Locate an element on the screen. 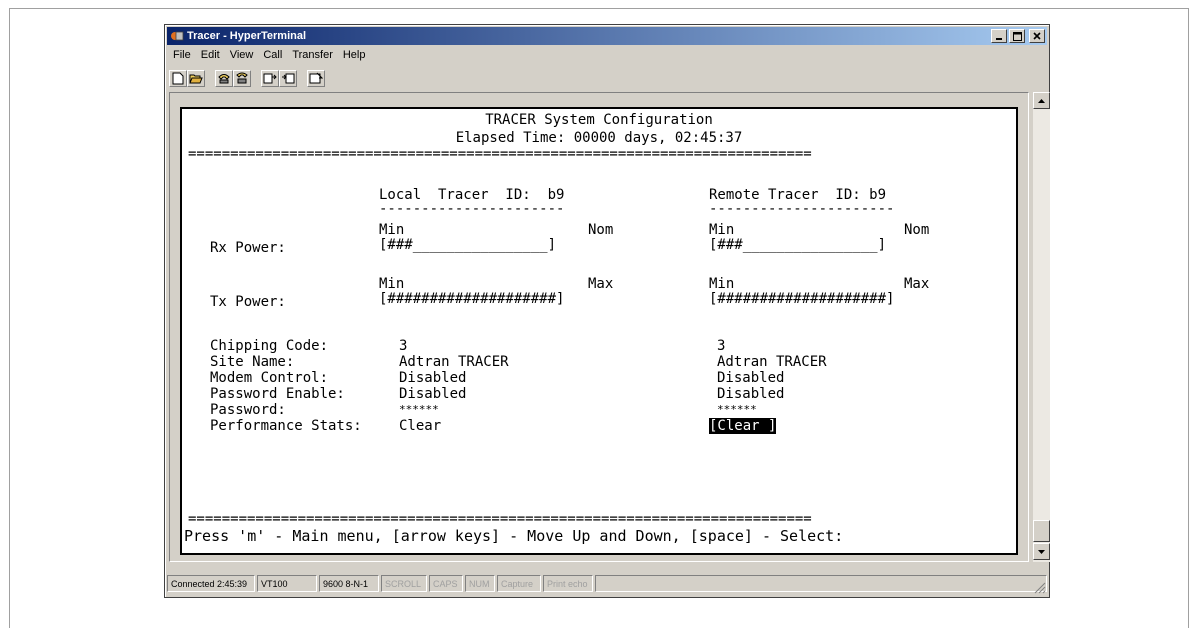  scroll-up-button is located at coordinates (1041, 100).